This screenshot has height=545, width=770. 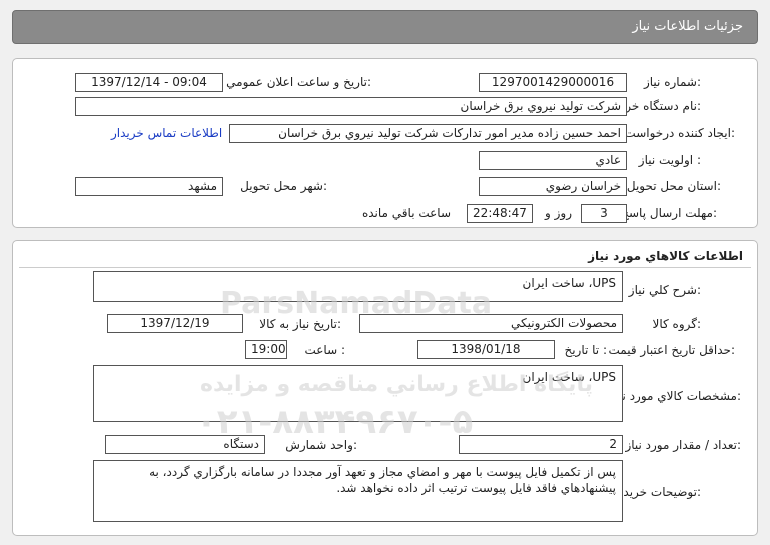 I want to click on group-field: محصولات الكترونيكي, so click(x=491, y=323).